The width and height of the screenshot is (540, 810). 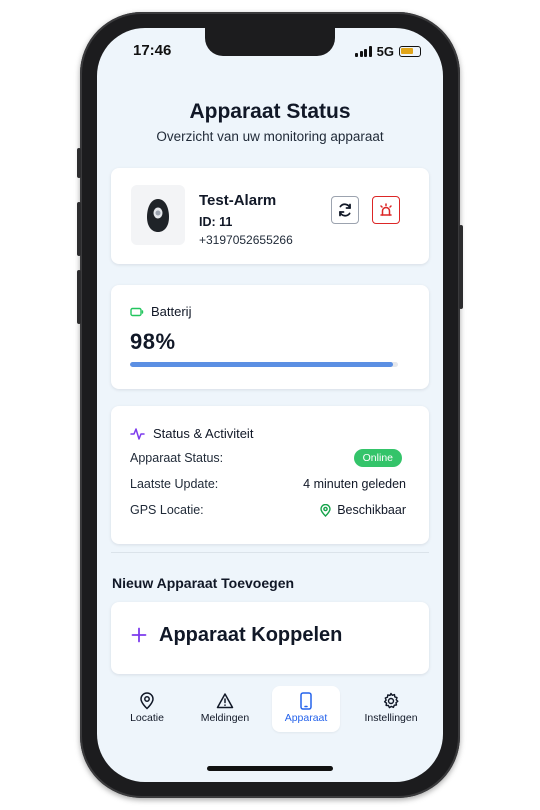 What do you see at coordinates (79, 229) in the screenshot?
I see `volume-up-button` at bounding box center [79, 229].